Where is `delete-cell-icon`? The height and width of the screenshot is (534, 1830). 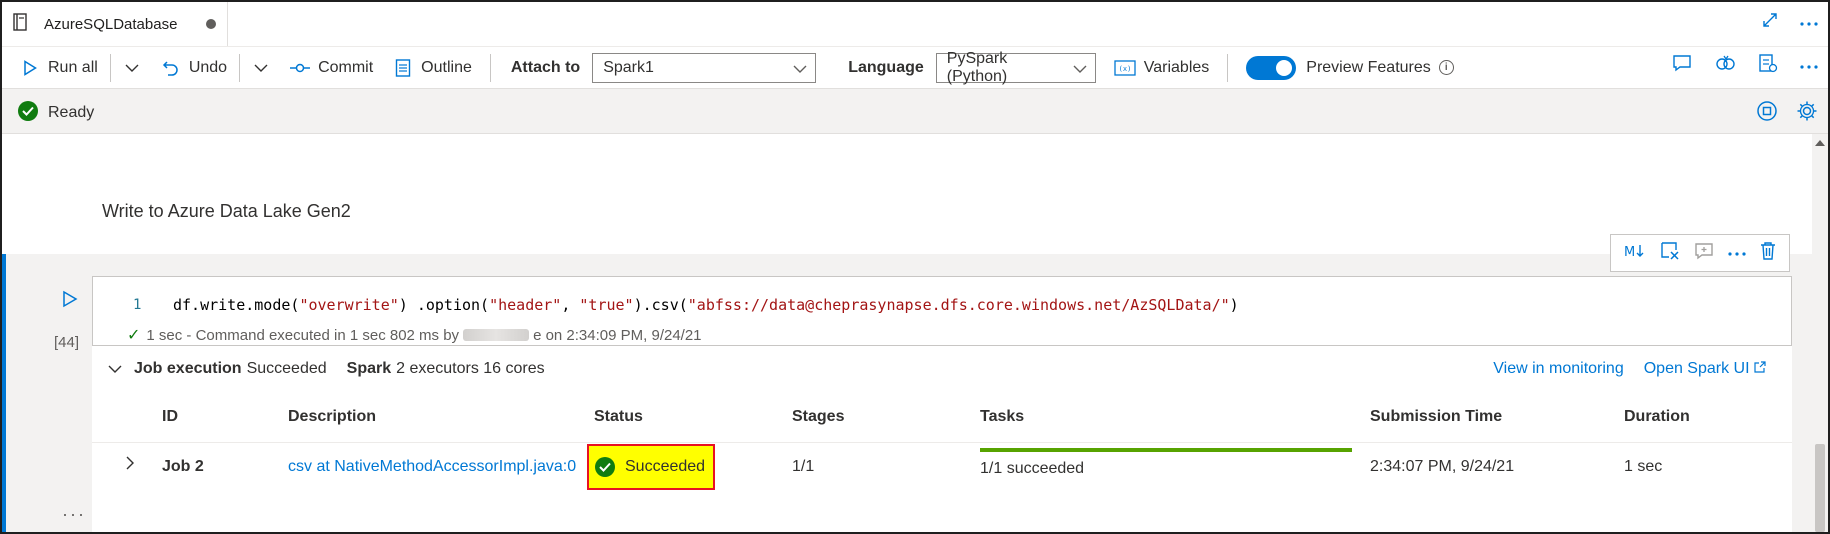 delete-cell-icon is located at coordinates (1768, 253).